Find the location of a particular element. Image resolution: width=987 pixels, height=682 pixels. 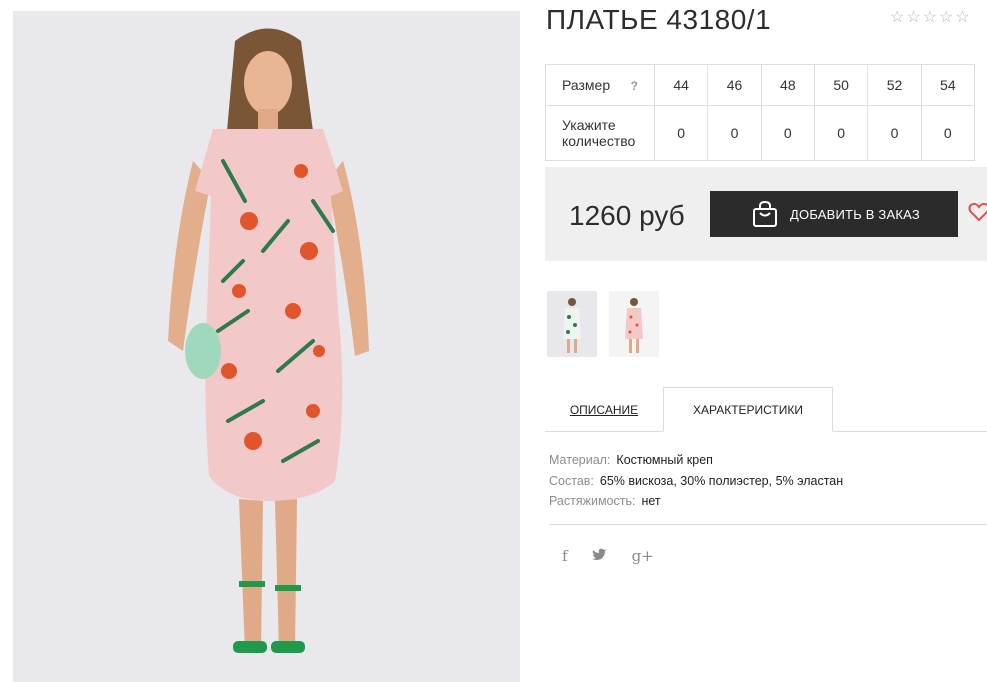

price-panel: 1260 руб ДОБАВИТЬ В ЗАКАЗ is located at coordinates (766, 214).